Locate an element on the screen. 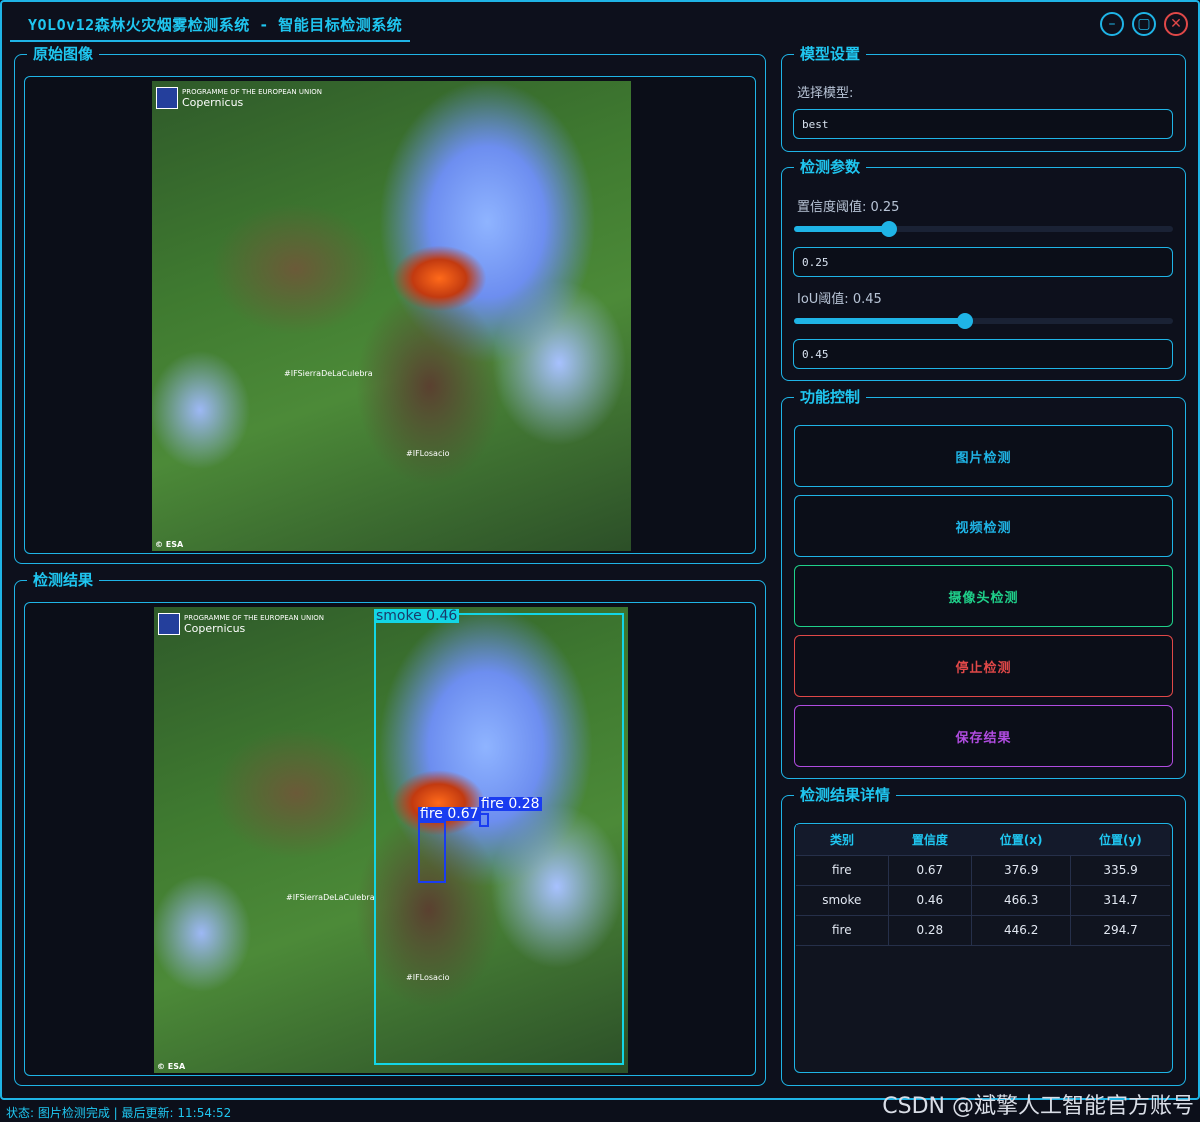 The width and height of the screenshot is (1200, 1122). model-select-label: 选择模型: is located at coordinates (825, 93).